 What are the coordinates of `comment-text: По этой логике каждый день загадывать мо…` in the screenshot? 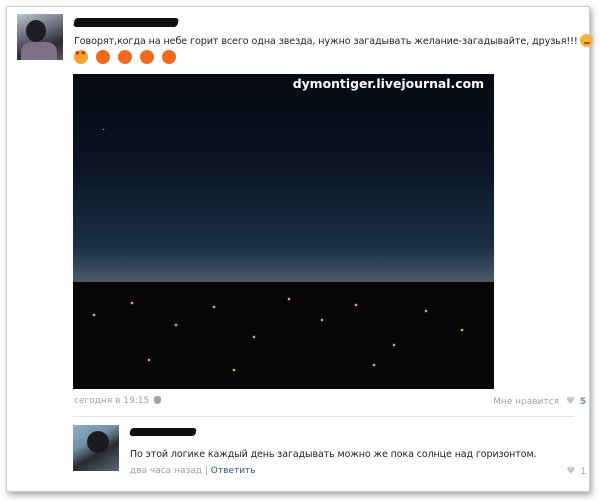 It's located at (333, 454).